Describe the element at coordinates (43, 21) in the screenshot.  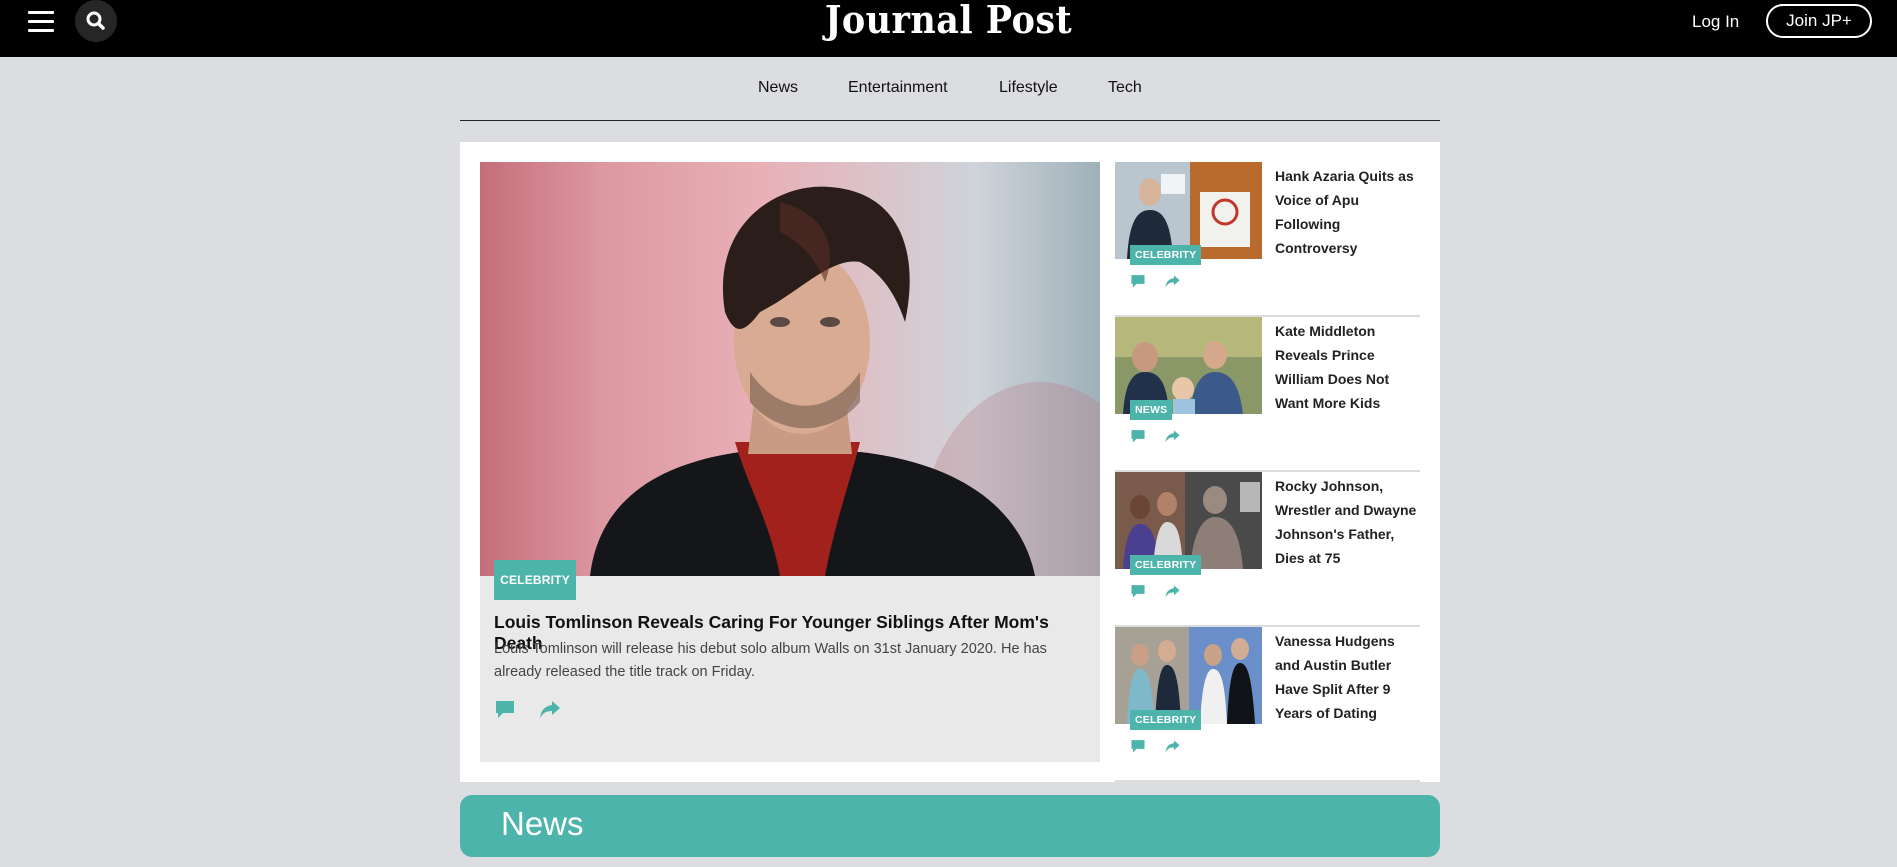
I see `hamburger-menu-icon` at that location.